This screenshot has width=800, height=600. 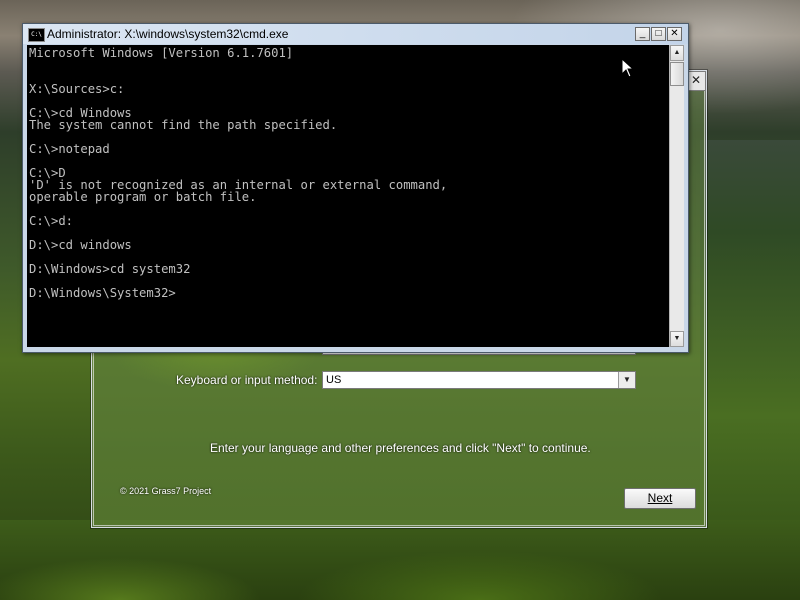 What do you see at coordinates (36, 35) in the screenshot?
I see `console-icon: C:\` at bounding box center [36, 35].